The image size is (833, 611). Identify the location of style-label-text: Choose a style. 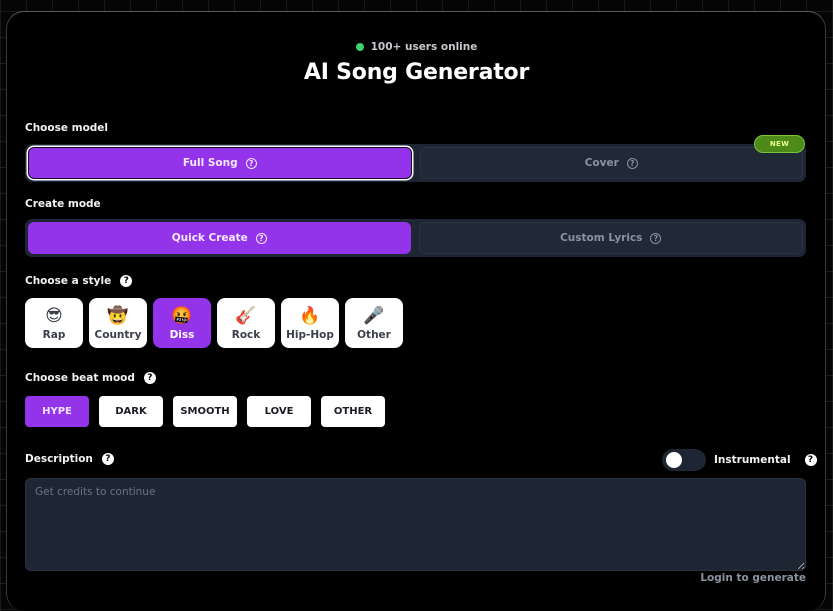
(68, 281).